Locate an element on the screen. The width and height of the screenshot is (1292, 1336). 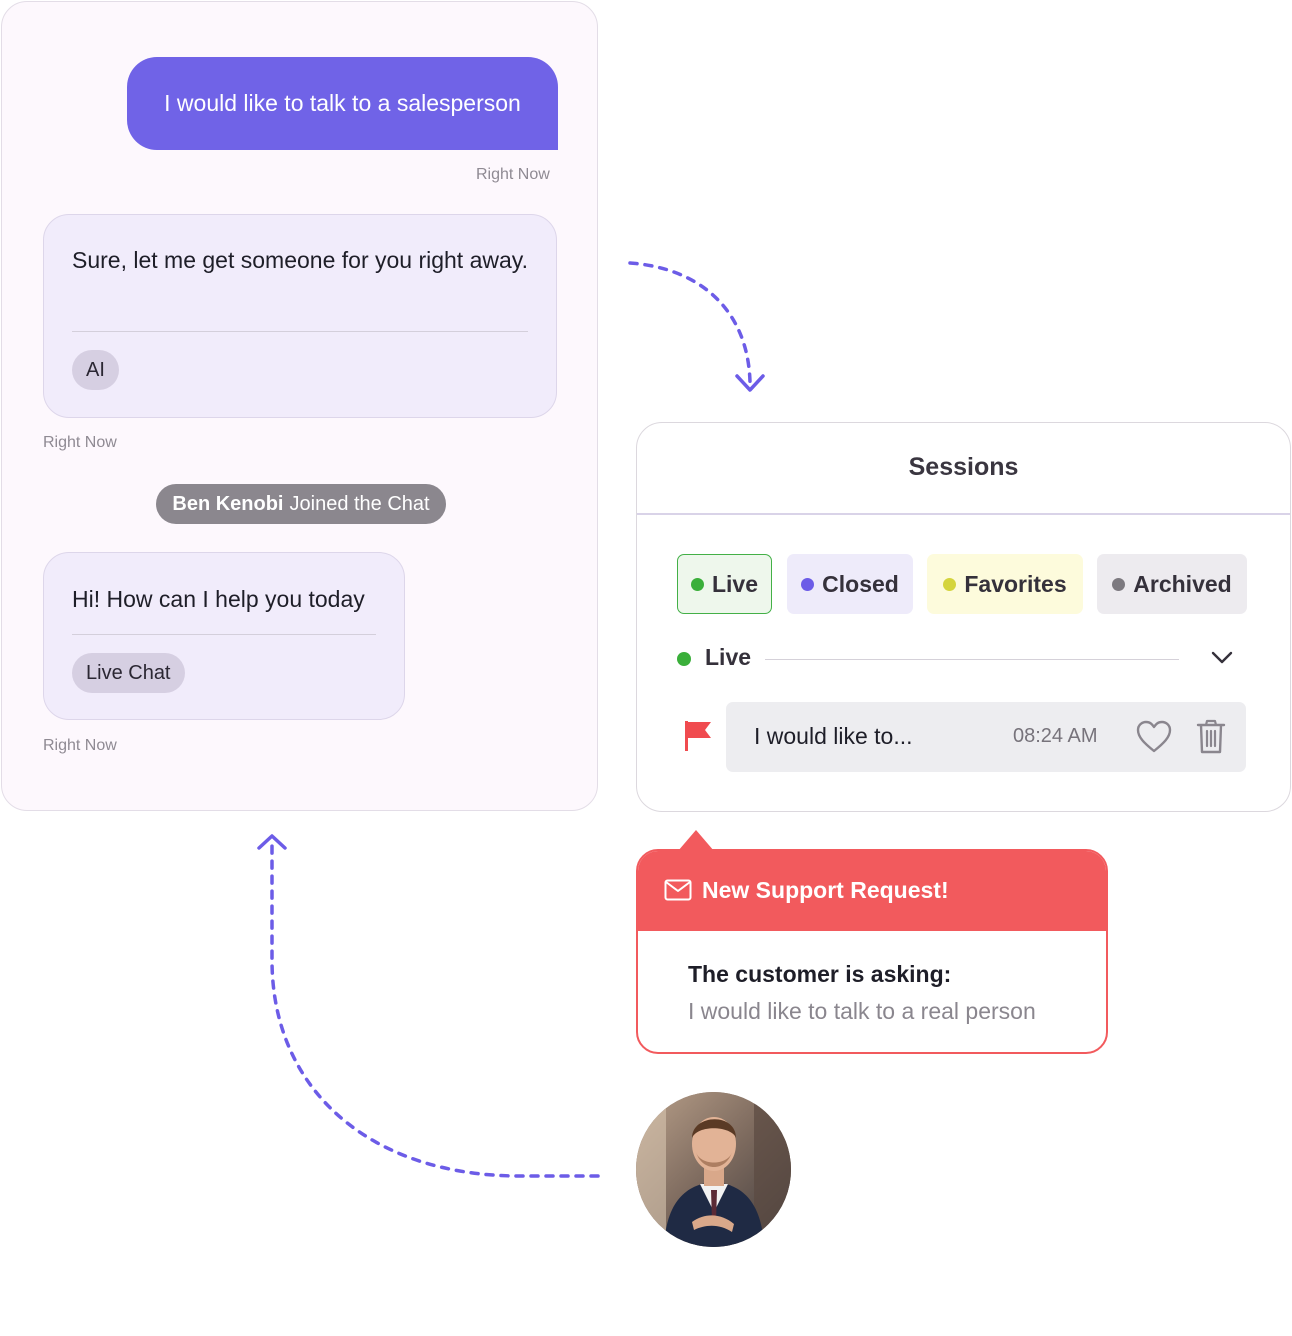
agent-name: Ben Kenobi is located at coordinates (228, 503).